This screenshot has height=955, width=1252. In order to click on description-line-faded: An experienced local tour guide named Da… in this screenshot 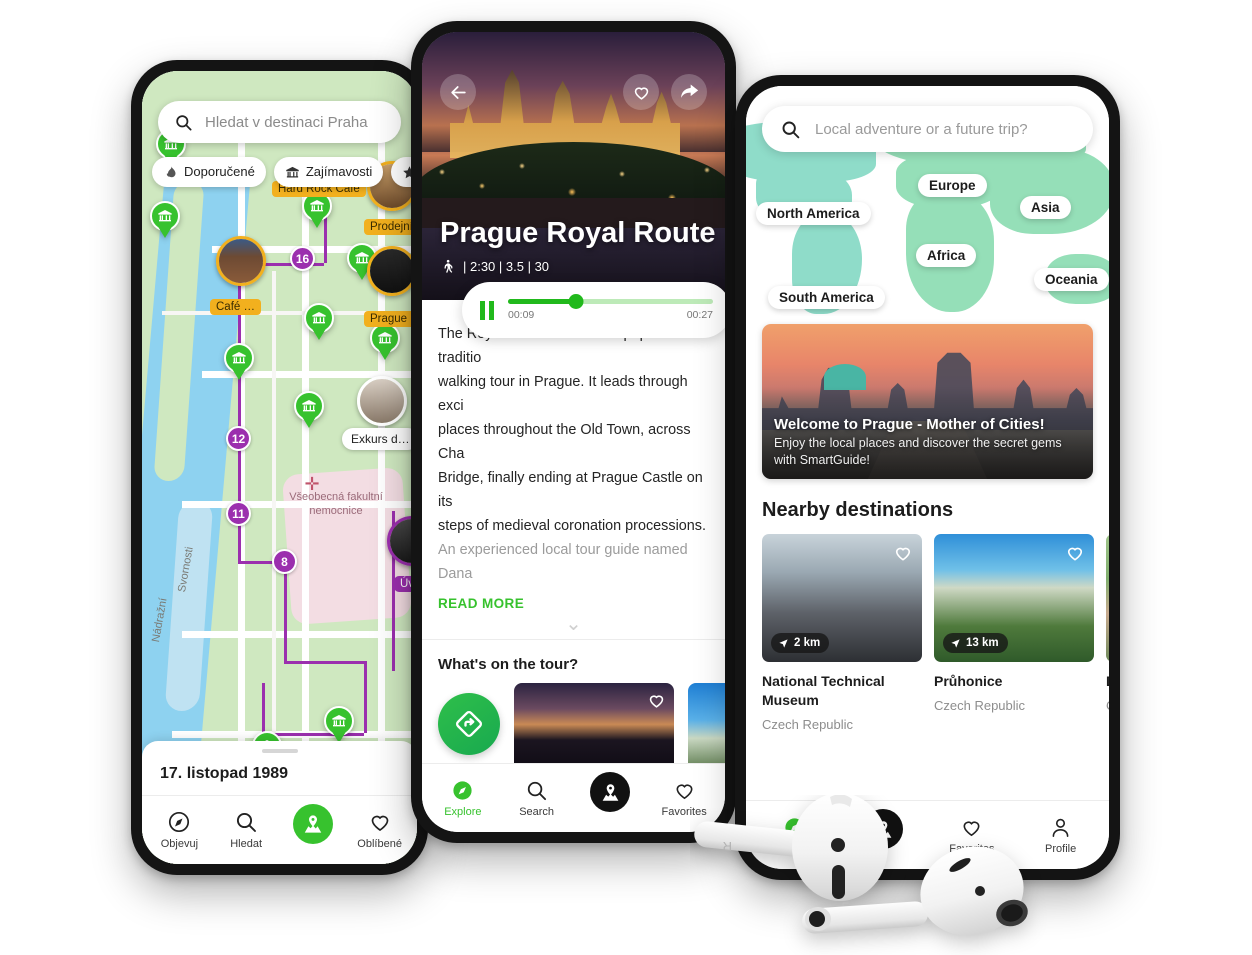, I will do `click(563, 562)`.